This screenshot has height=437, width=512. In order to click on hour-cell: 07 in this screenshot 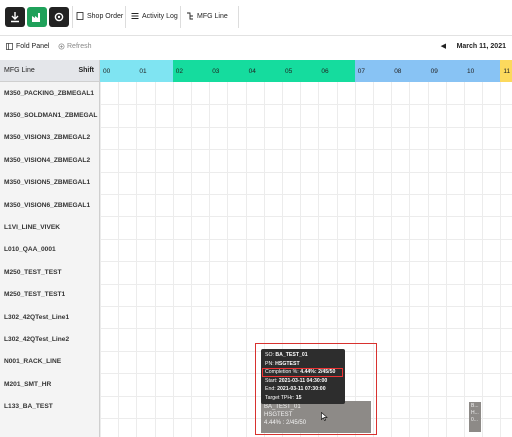, I will do `click(373, 71)`.